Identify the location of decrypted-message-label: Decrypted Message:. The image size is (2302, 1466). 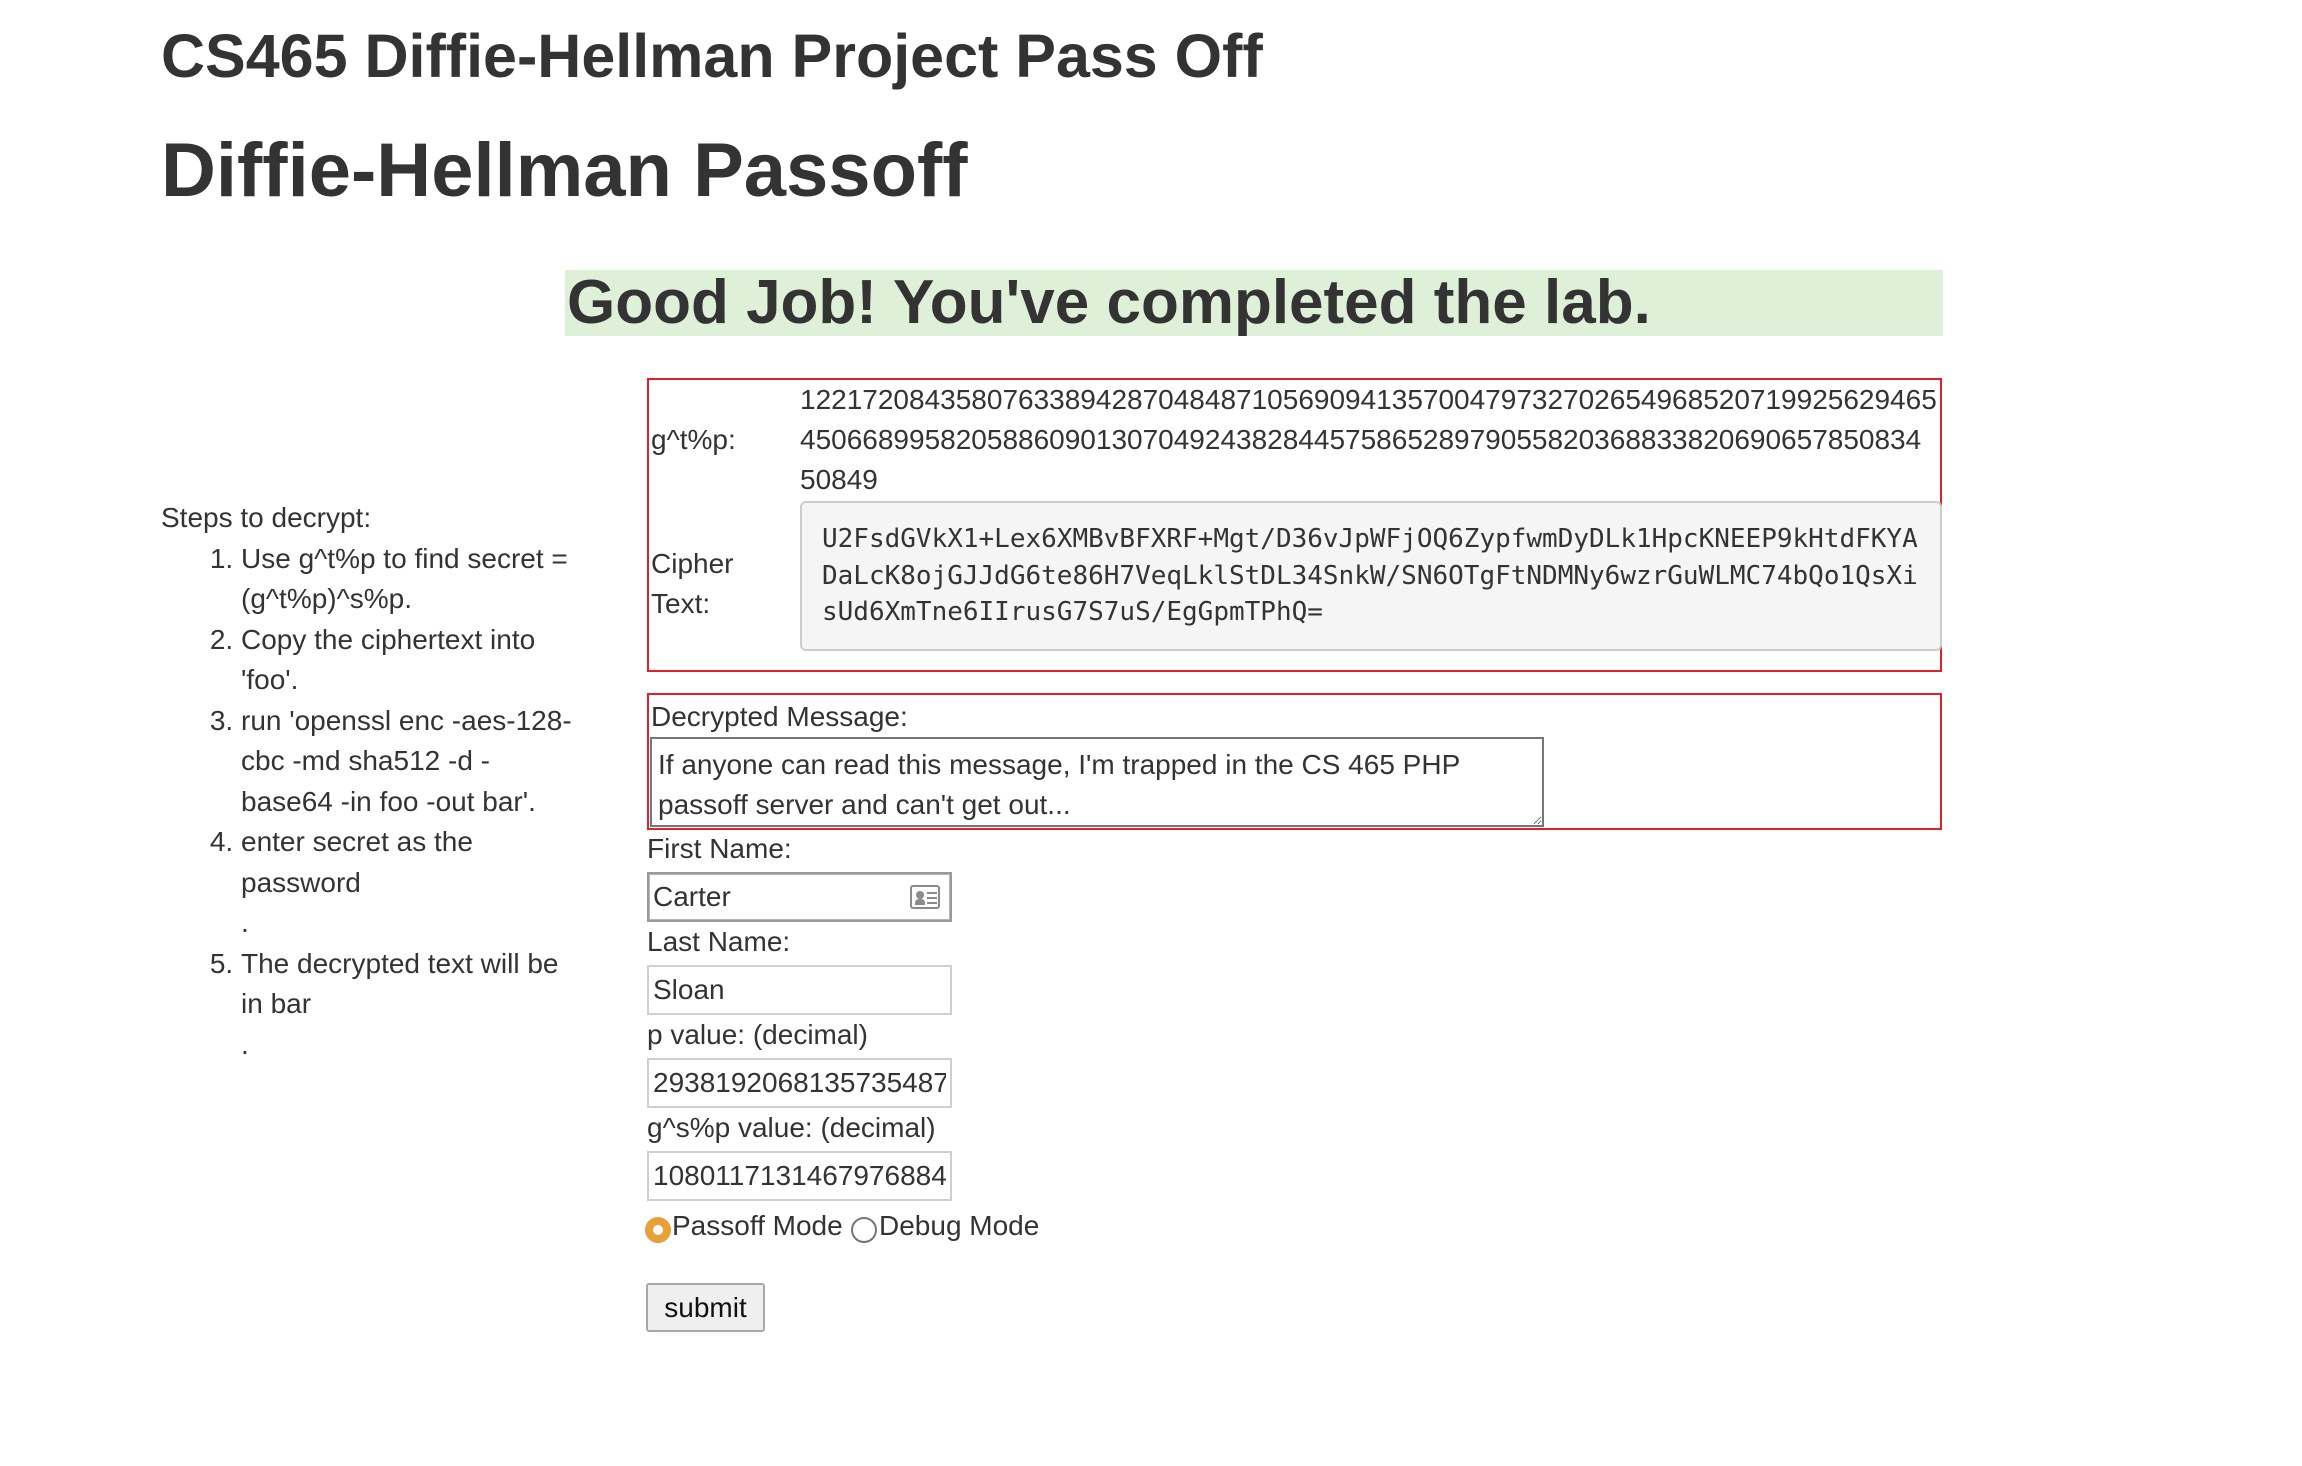
(779, 716).